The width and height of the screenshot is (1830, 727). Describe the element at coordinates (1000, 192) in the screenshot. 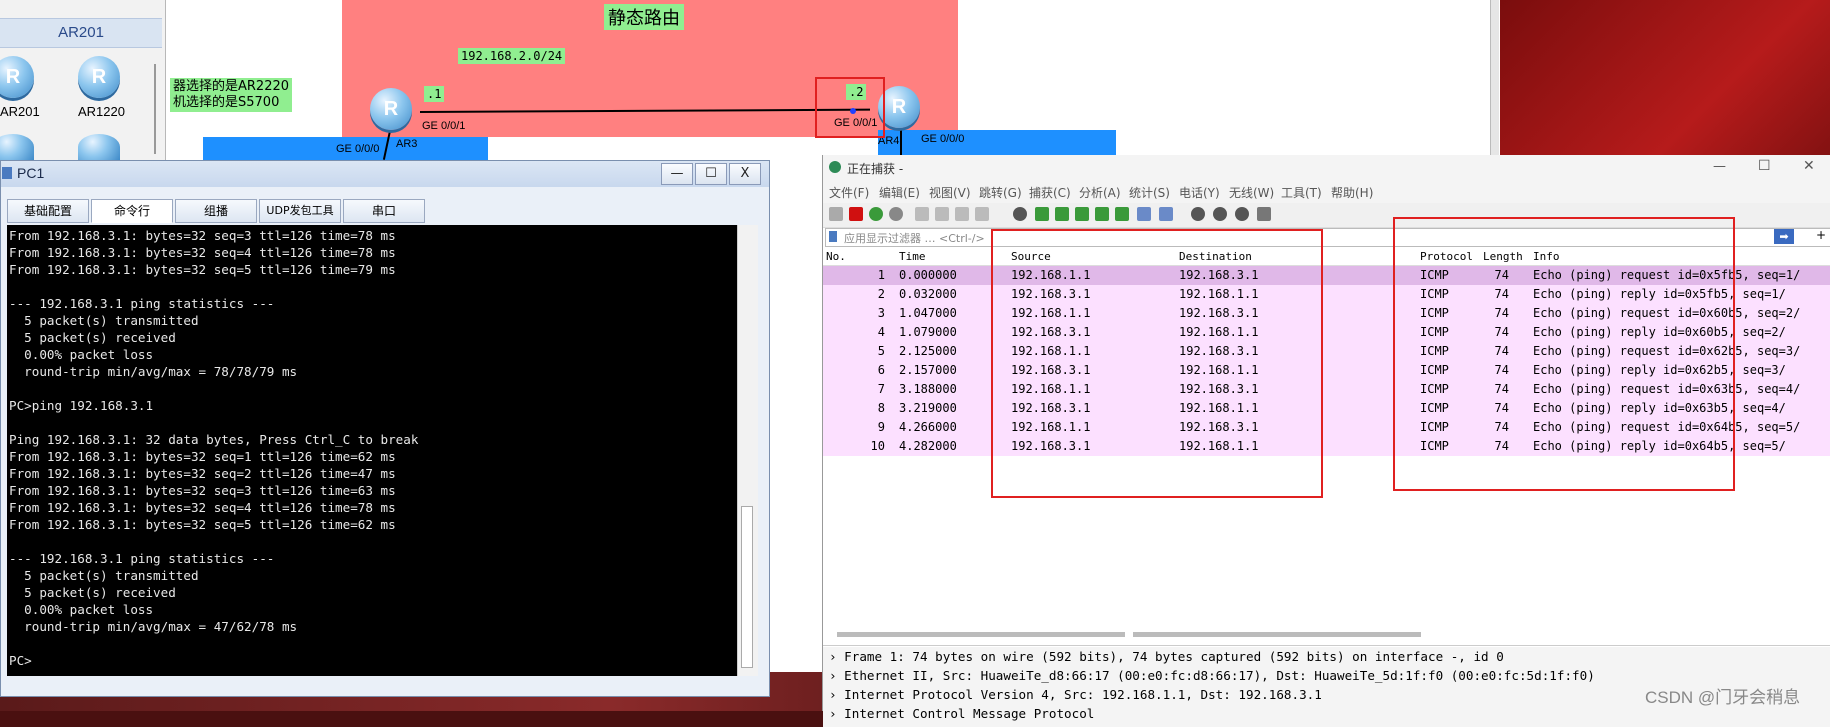

I see `menu-go: 跳转(G)` at that location.